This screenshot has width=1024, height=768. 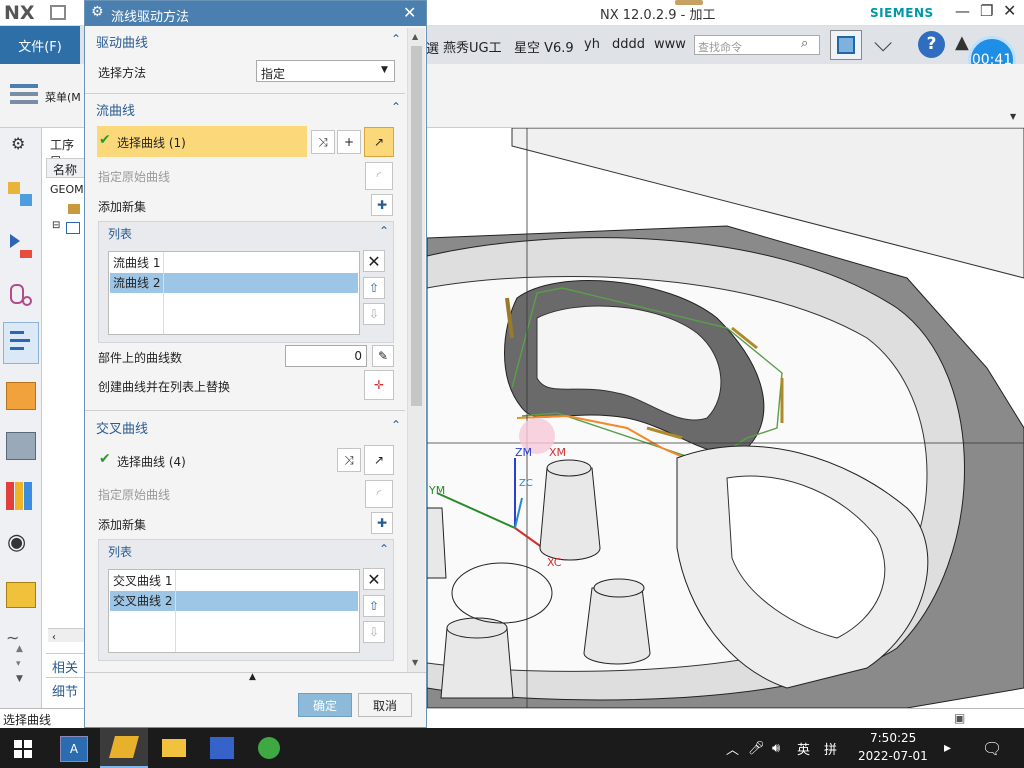 I want to click on section-flow-curves: 流曲线 ⌃, so click(x=246, y=109).